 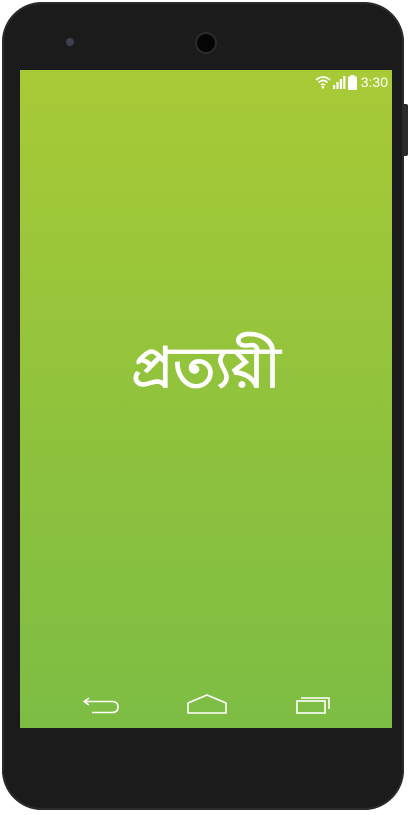 I want to click on navigation-bar, so click(x=206, y=706).